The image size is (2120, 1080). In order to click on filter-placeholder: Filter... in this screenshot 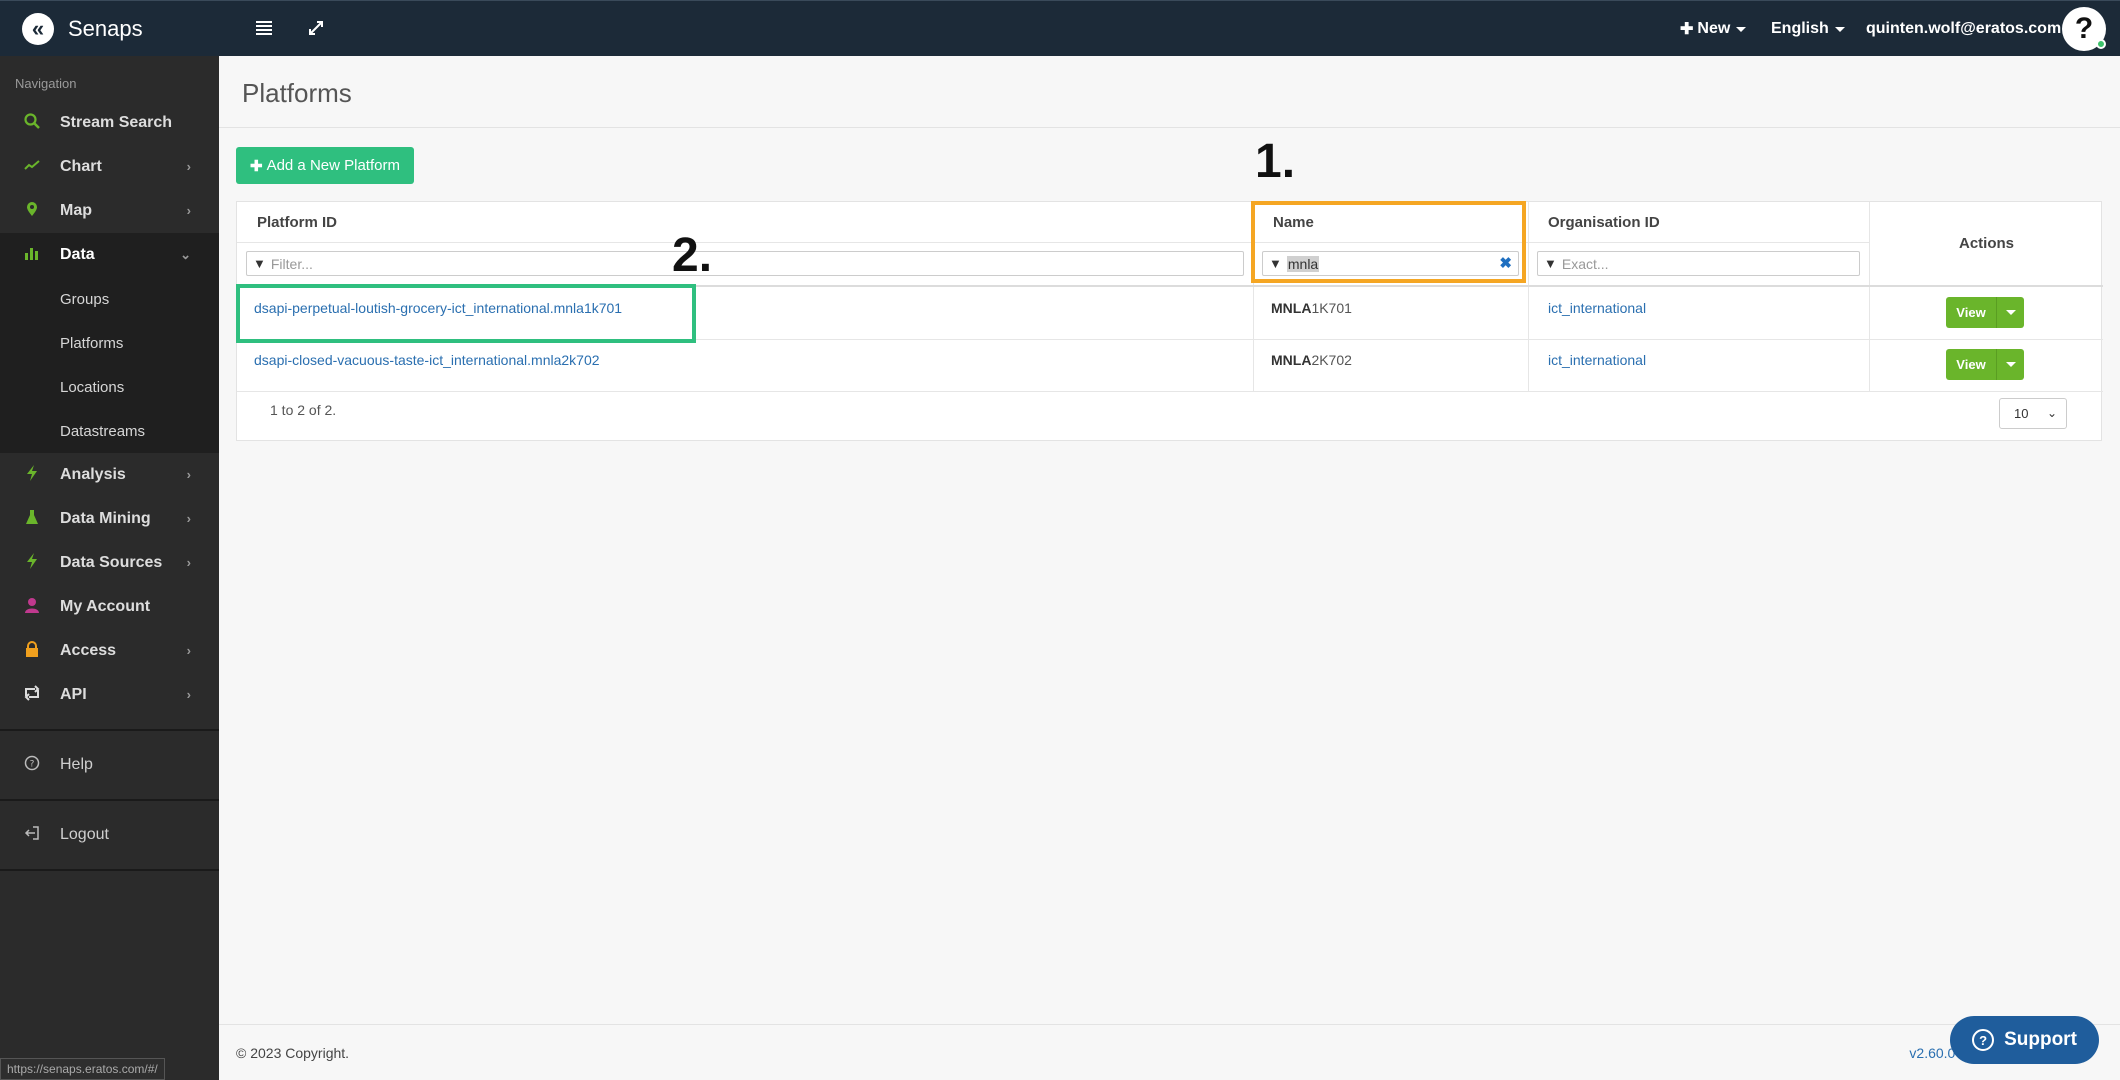, I will do `click(291, 263)`.